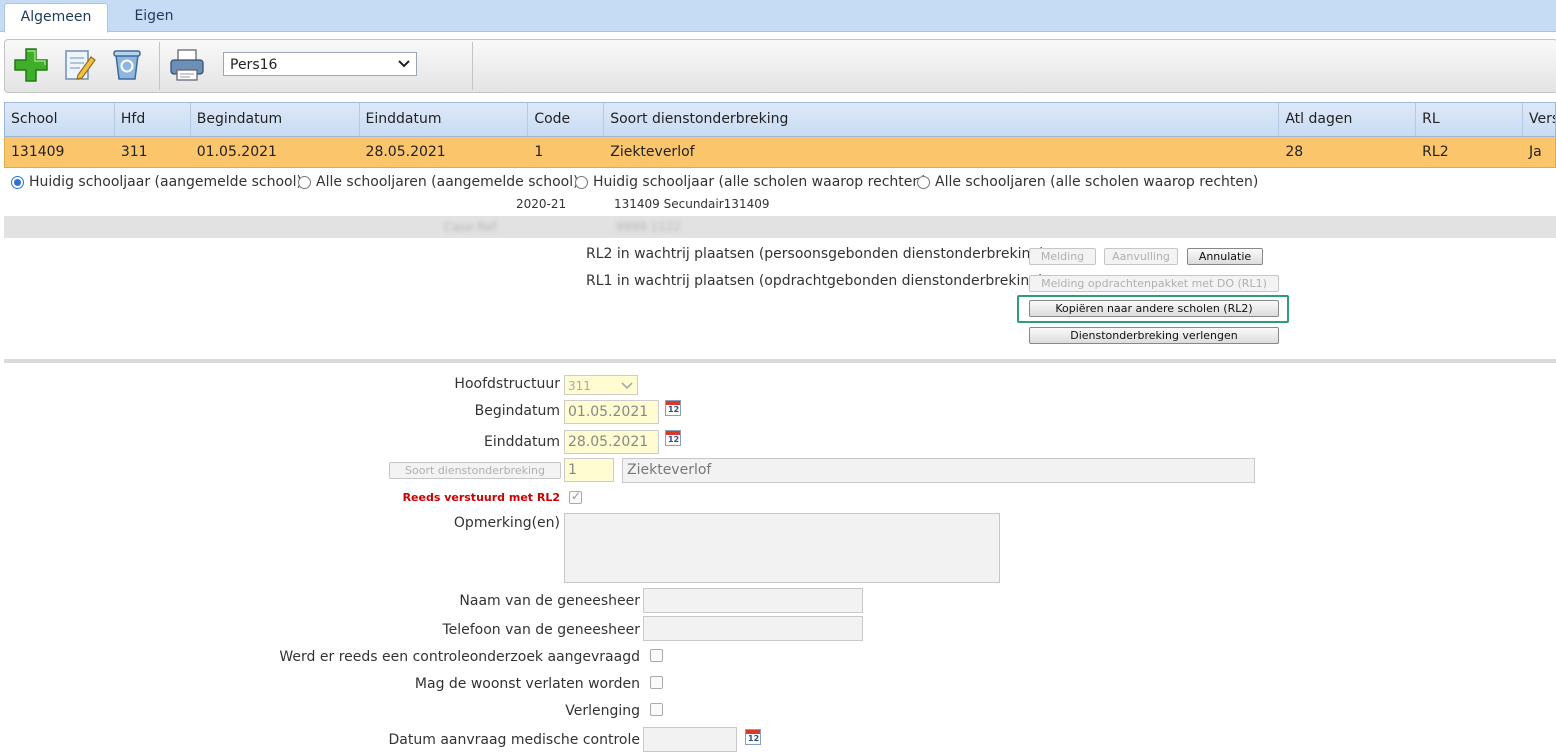  I want to click on blurred-text: 9999 1122, so click(648, 227).